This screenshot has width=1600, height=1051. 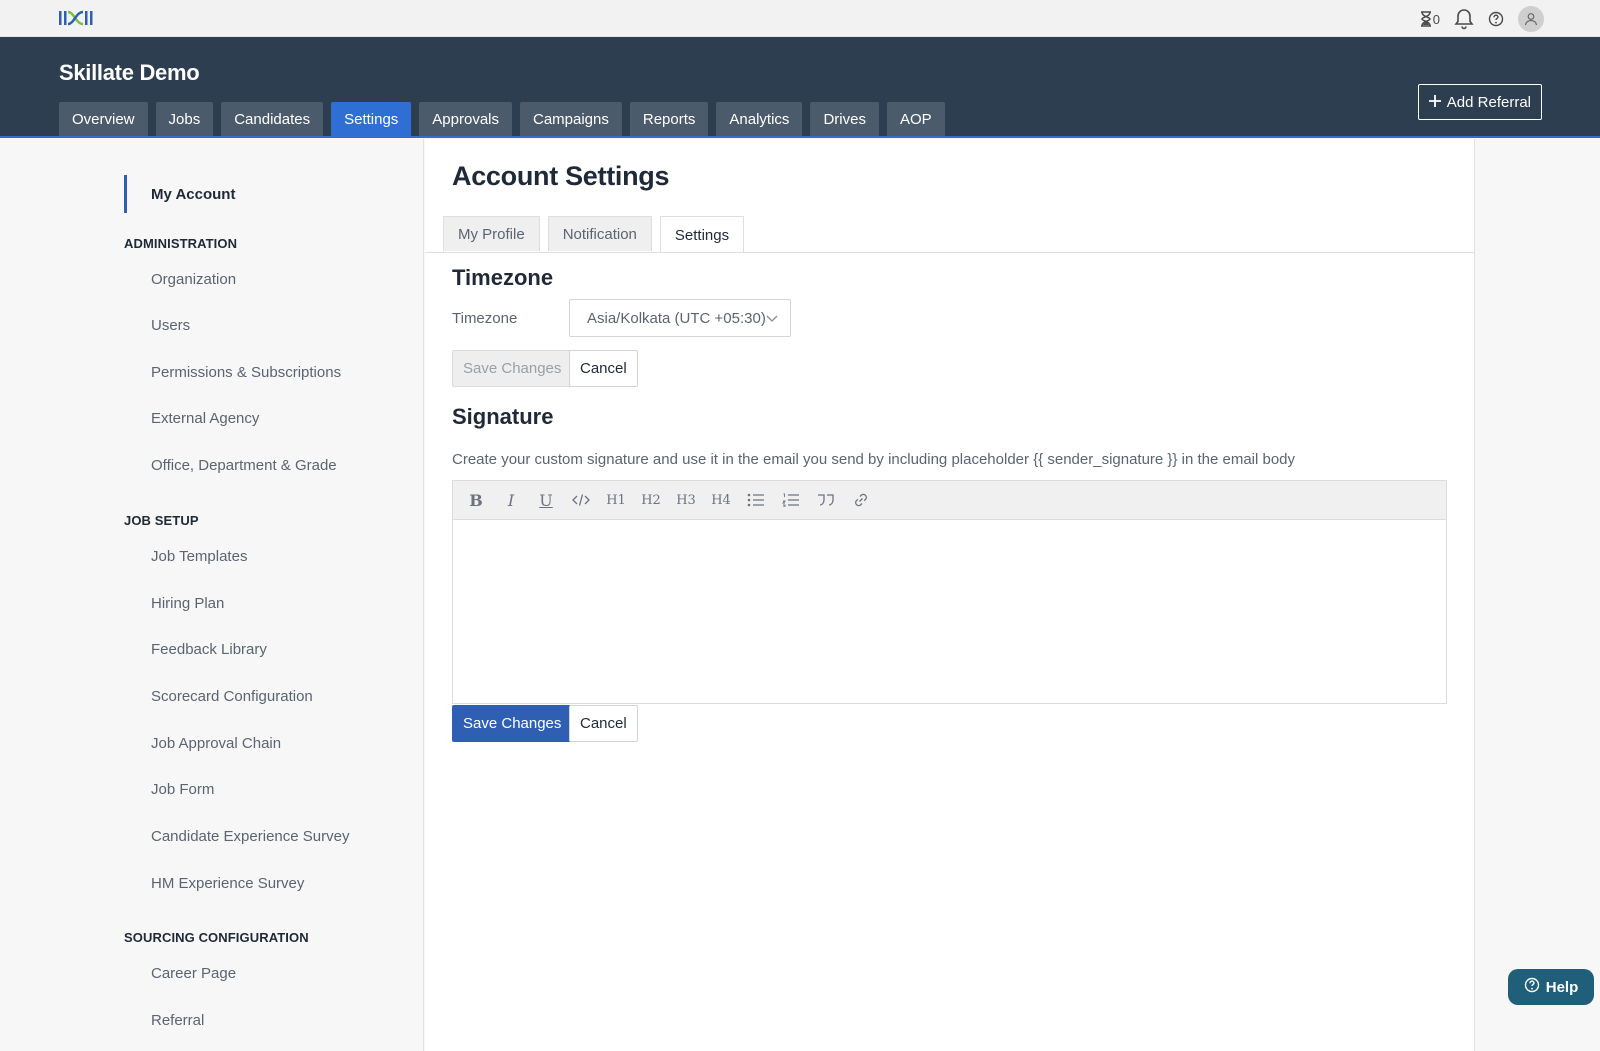 What do you see at coordinates (244, 465) in the screenshot?
I see `sidebar-item-office-department-grade: Office, Department & Grade` at bounding box center [244, 465].